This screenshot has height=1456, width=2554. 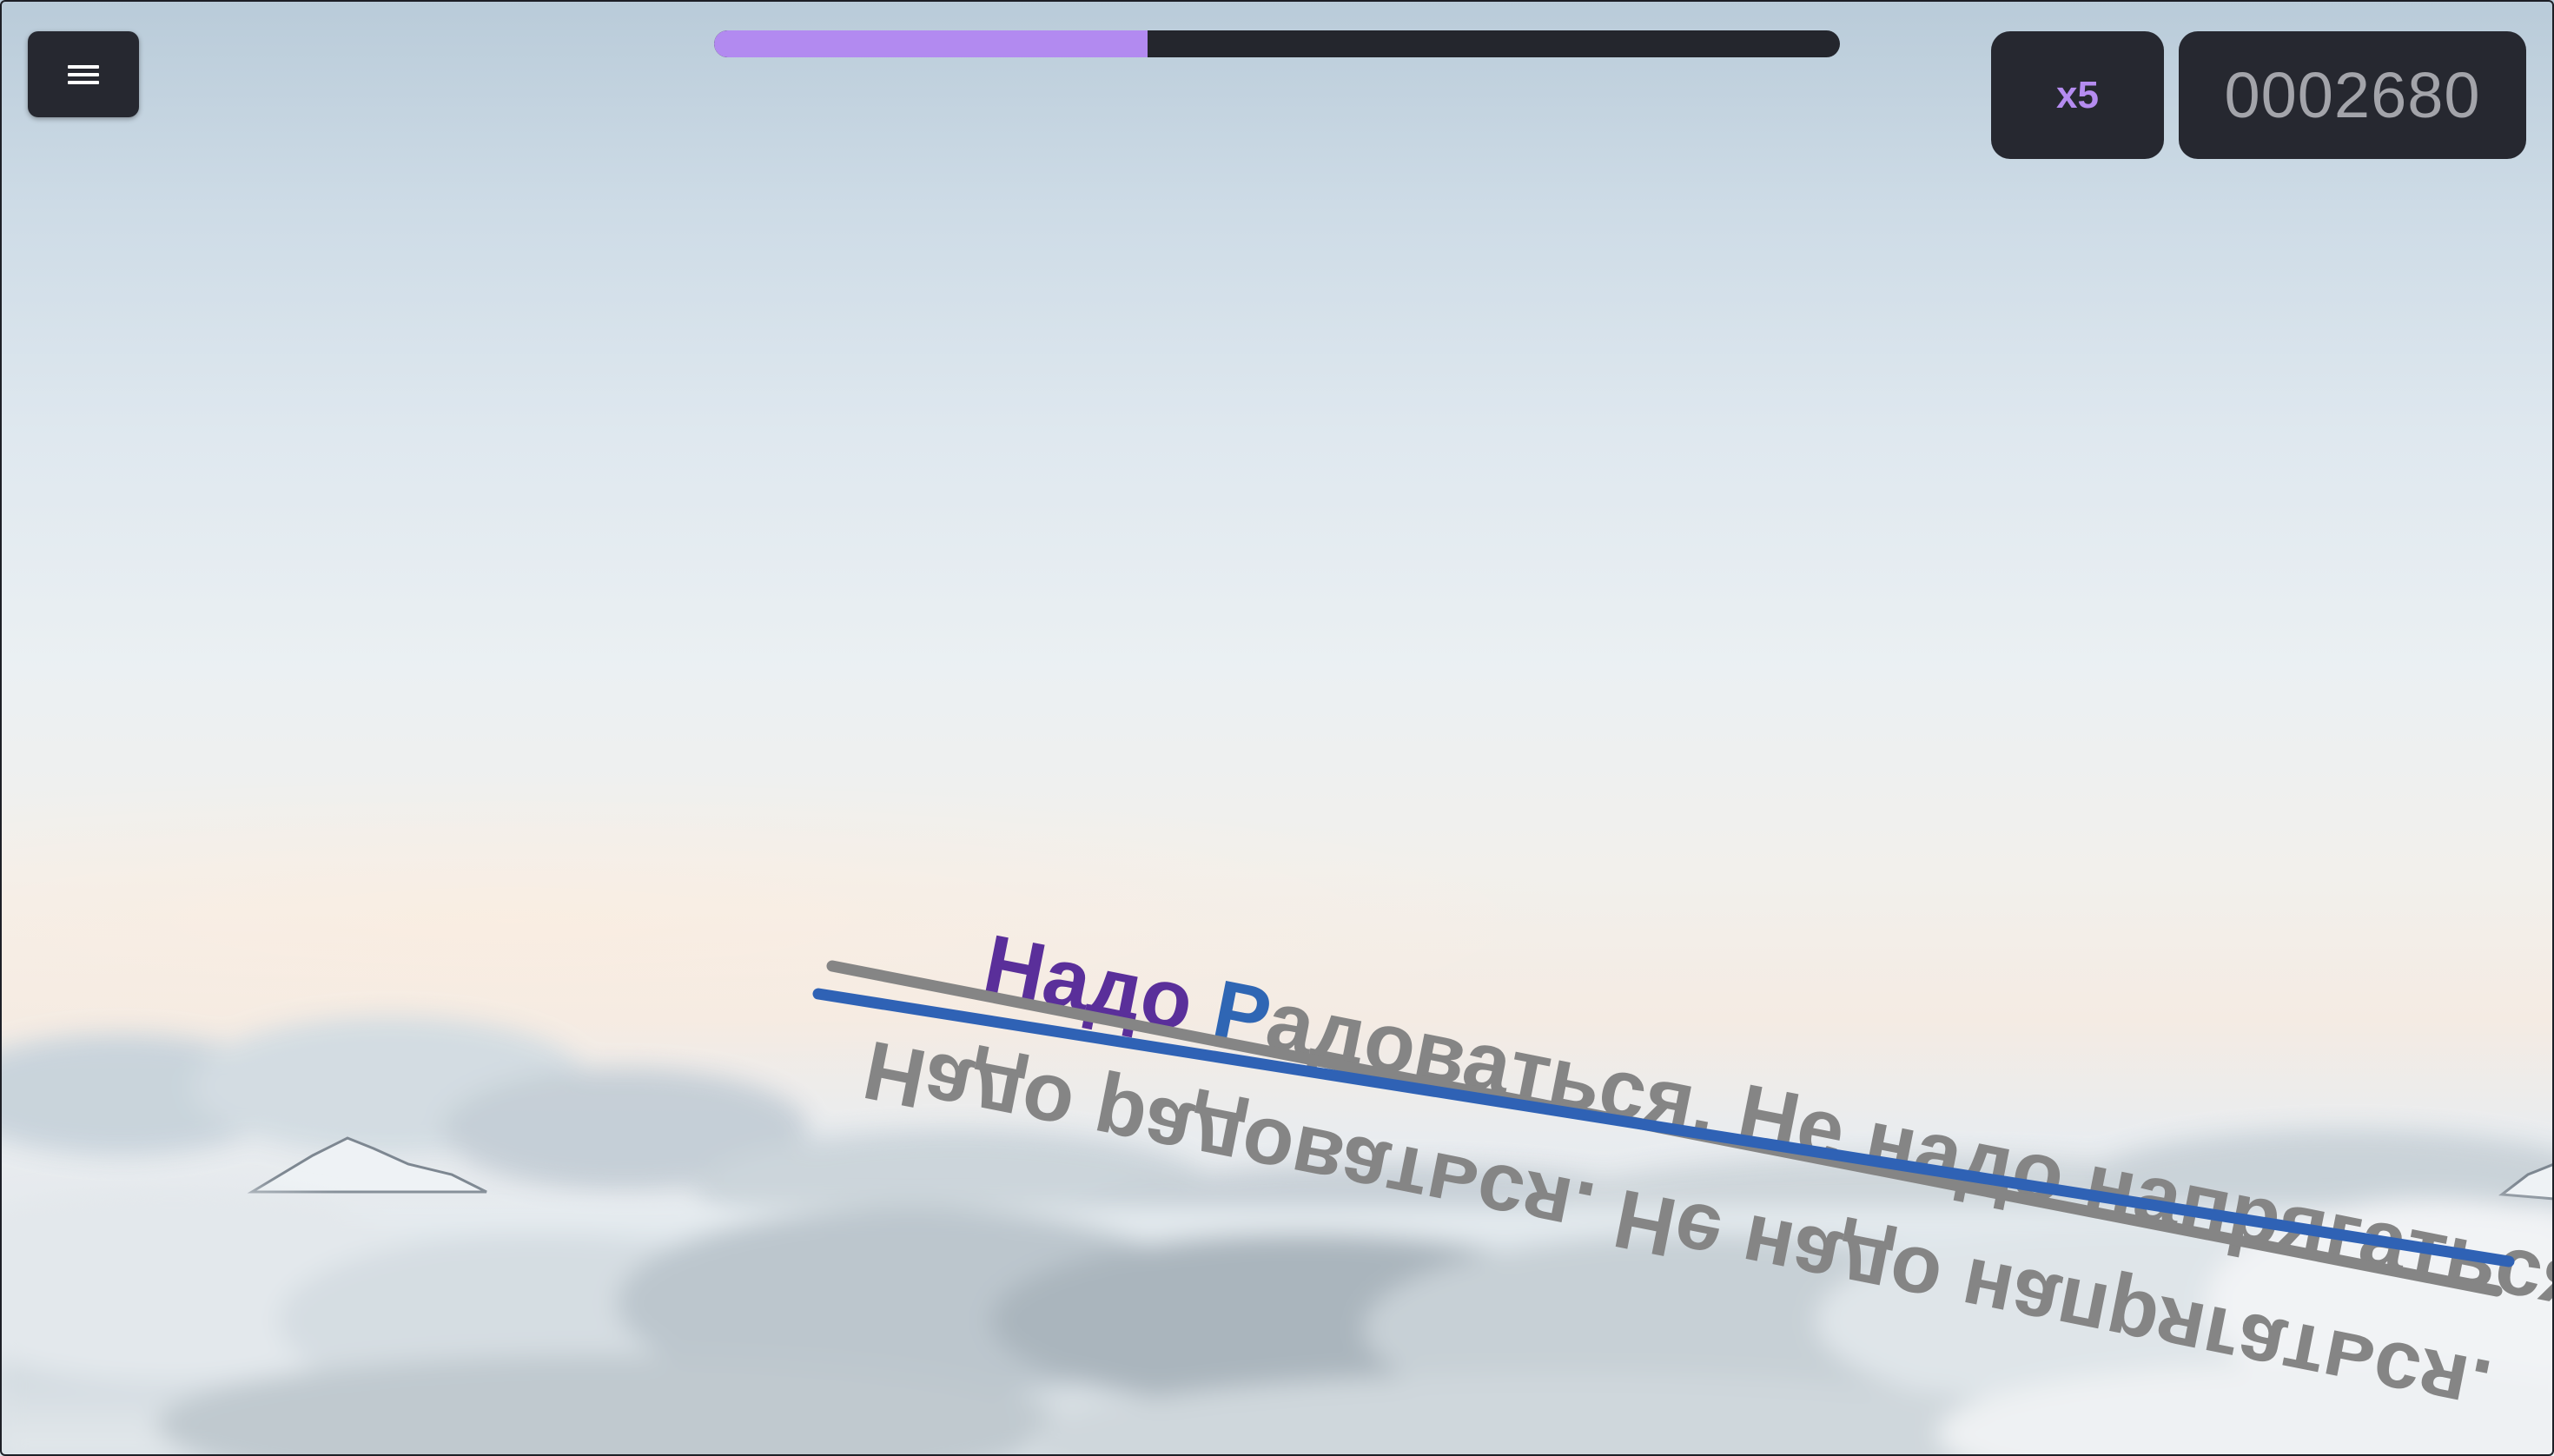 What do you see at coordinates (931, 43) in the screenshot?
I see `song-progress-fill` at bounding box center [931, 43].